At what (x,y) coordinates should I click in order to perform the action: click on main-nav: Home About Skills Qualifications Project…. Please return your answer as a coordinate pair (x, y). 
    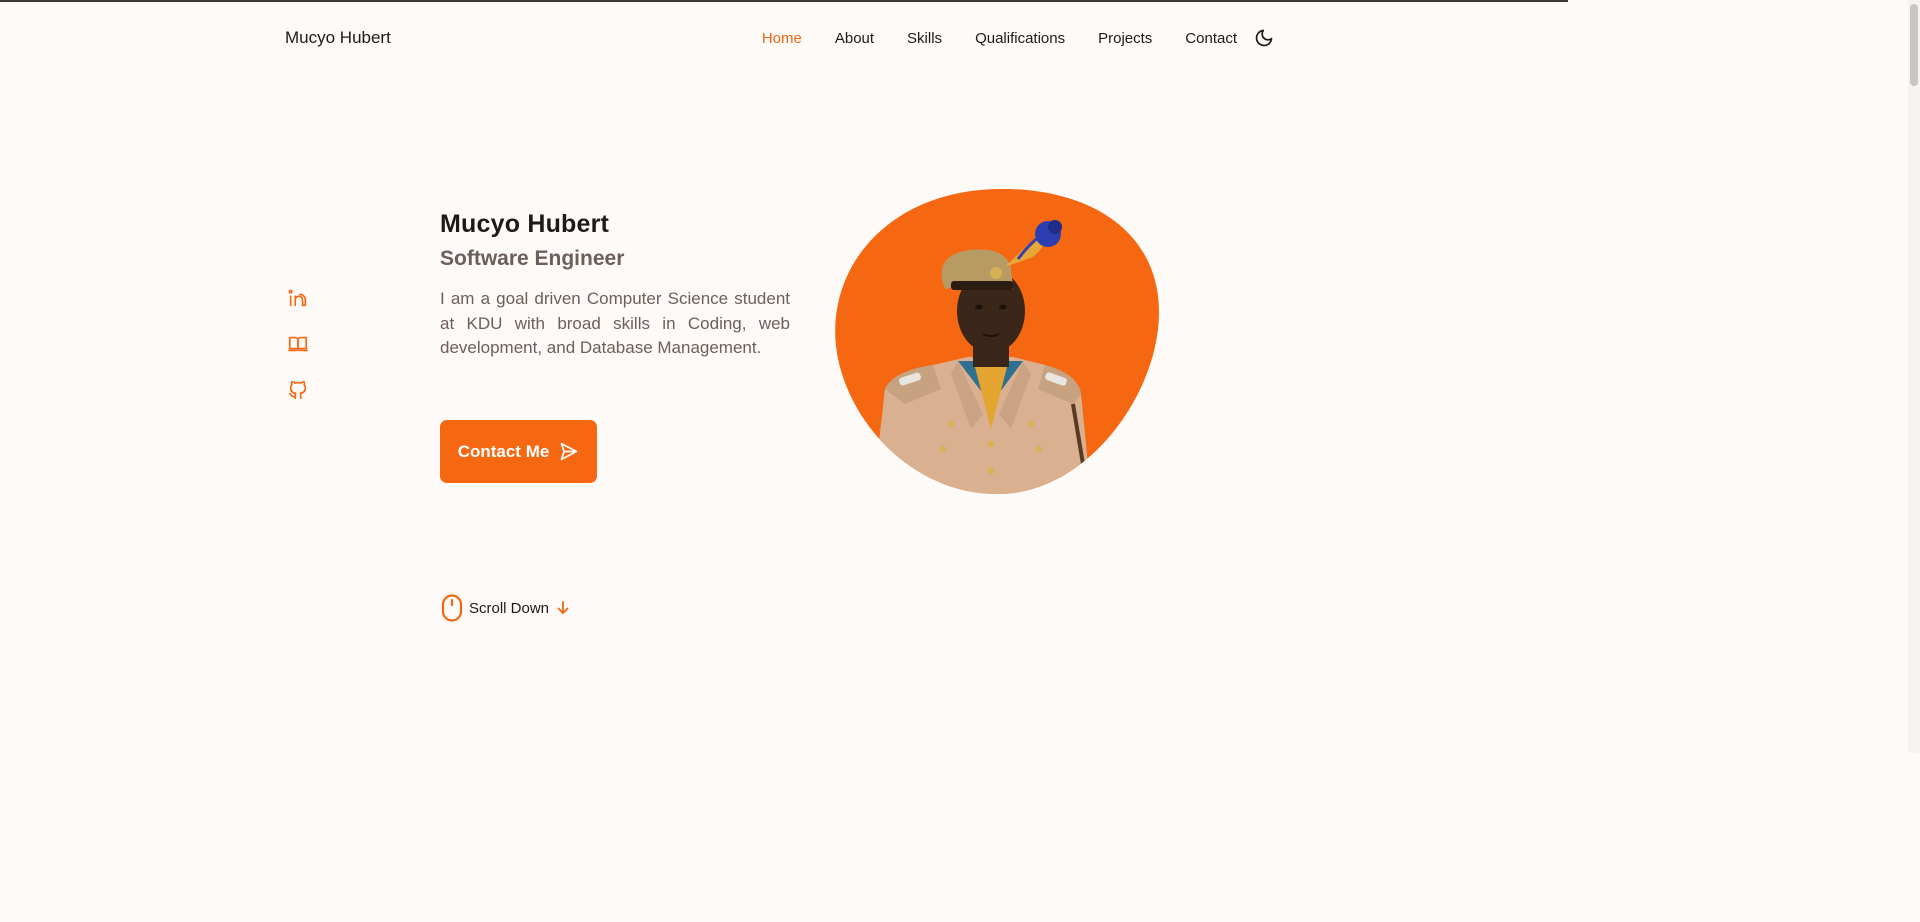
    Looking at the image, I should click on (1018, 38).